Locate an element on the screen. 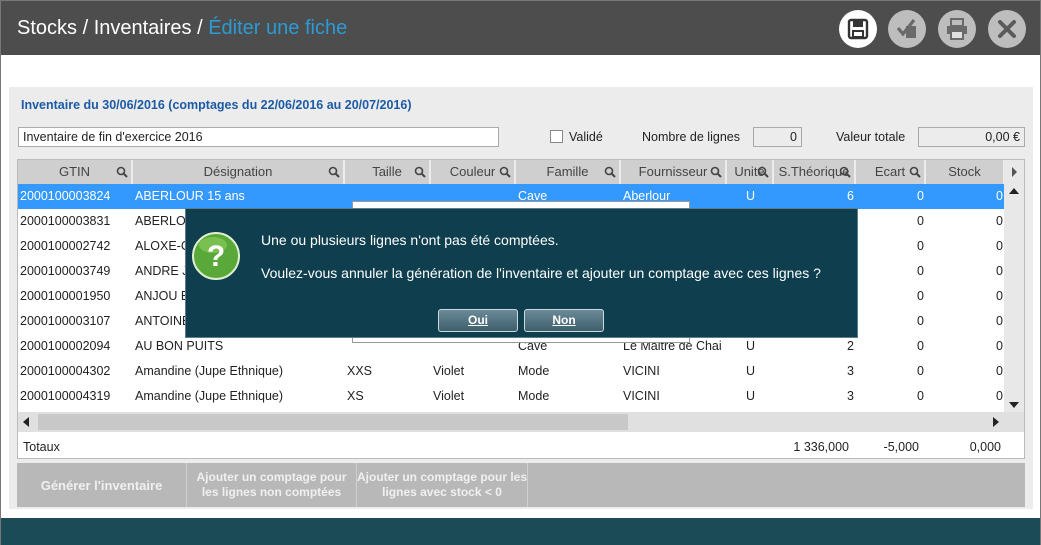  column-header-label: Fournisseur is located at coordinates (673, 171).